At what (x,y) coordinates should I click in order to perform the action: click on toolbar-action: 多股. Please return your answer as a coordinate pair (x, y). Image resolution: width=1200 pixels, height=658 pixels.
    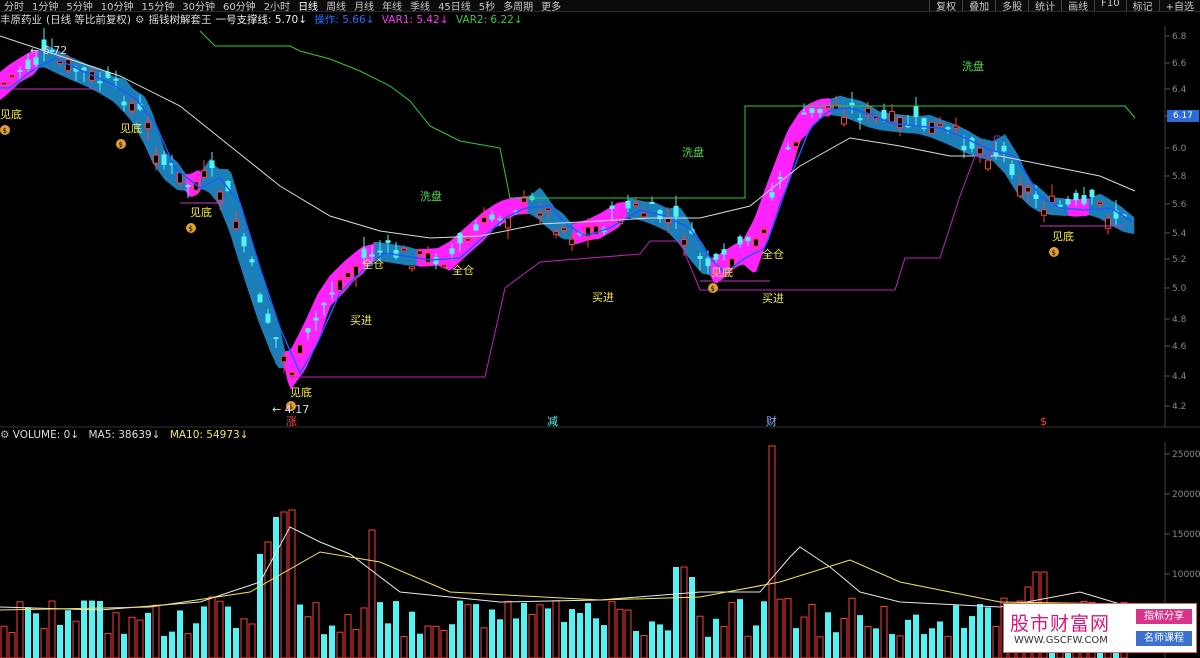
    Looking at the image, I should click on (1011, 5).